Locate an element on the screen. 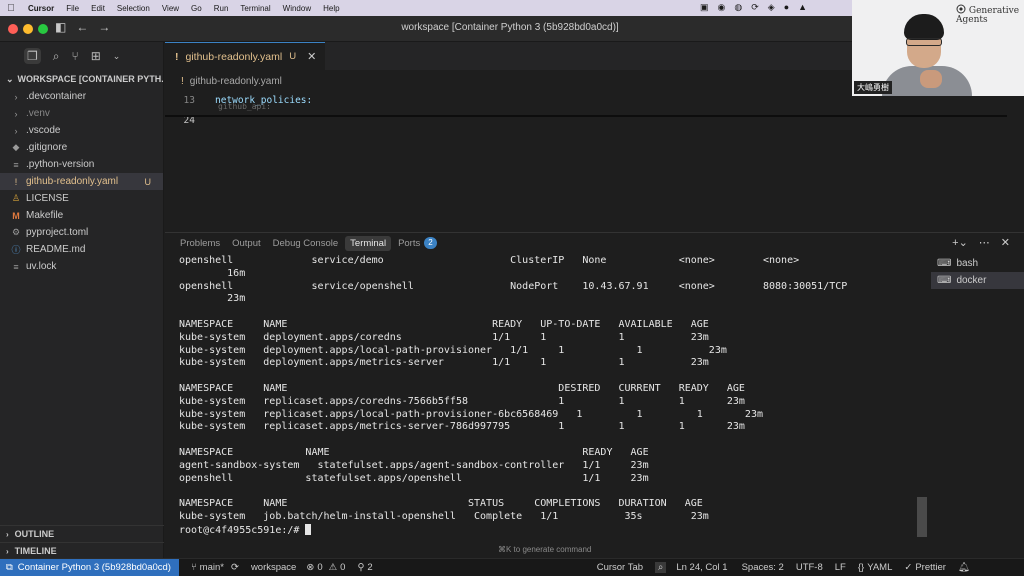 This screenshot has height=576, width=1024. braces-icon: {} is located at coordinates (861, 567).